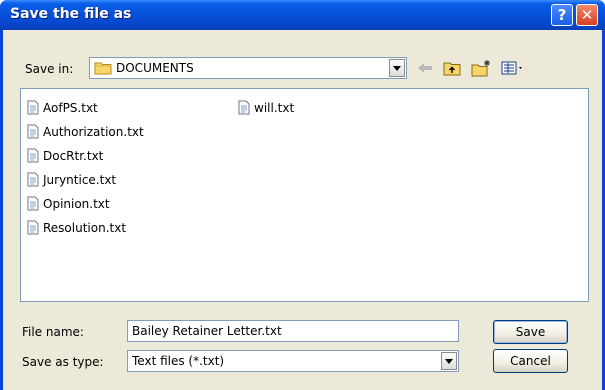 The height and width of the screenshot is (390, 605). I want to click on file-item-docrtr: DocRtr.txt, so click(65, 155).